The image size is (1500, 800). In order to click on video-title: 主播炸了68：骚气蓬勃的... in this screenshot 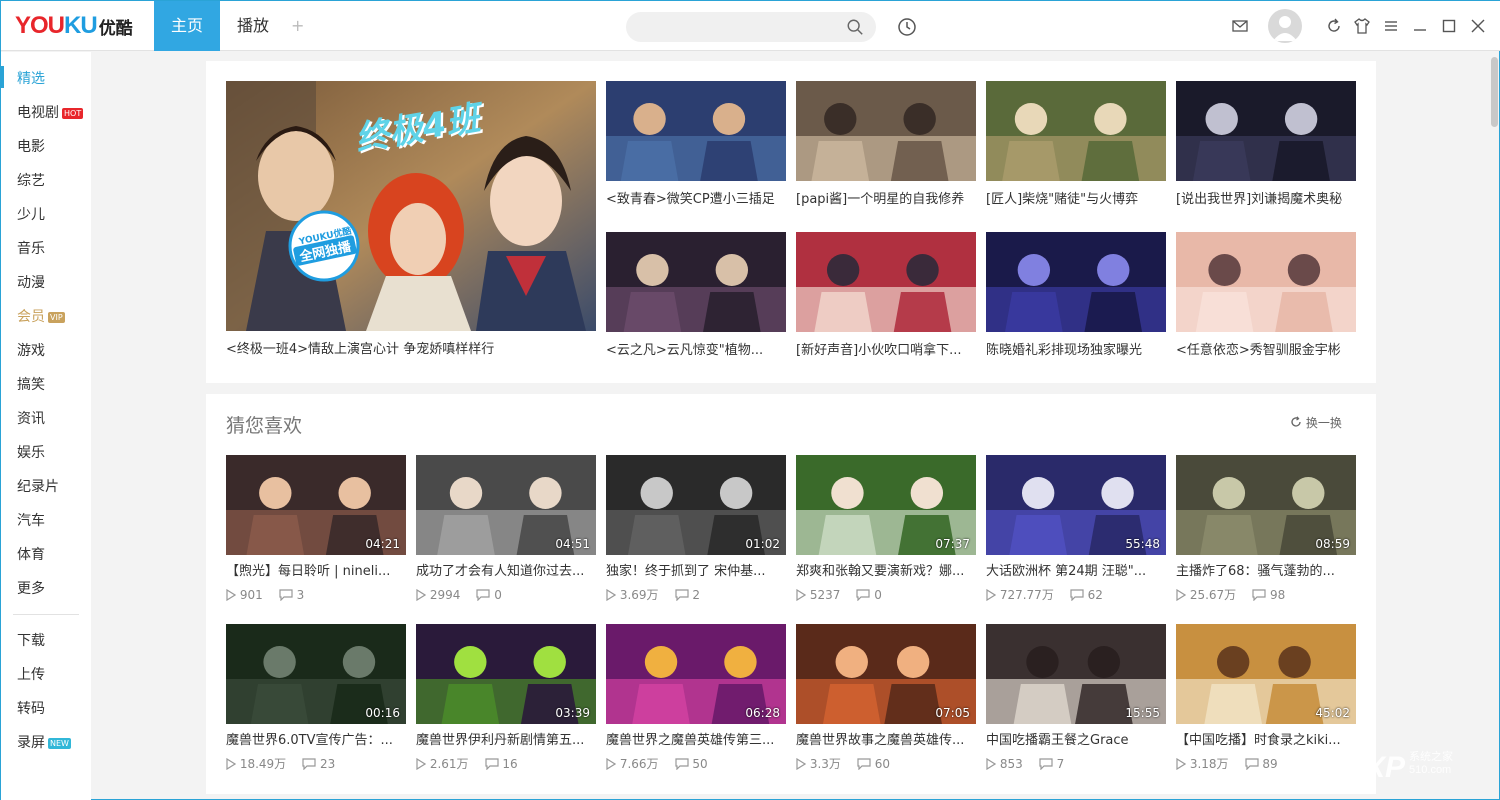, I will do `click(1266, 572)`.